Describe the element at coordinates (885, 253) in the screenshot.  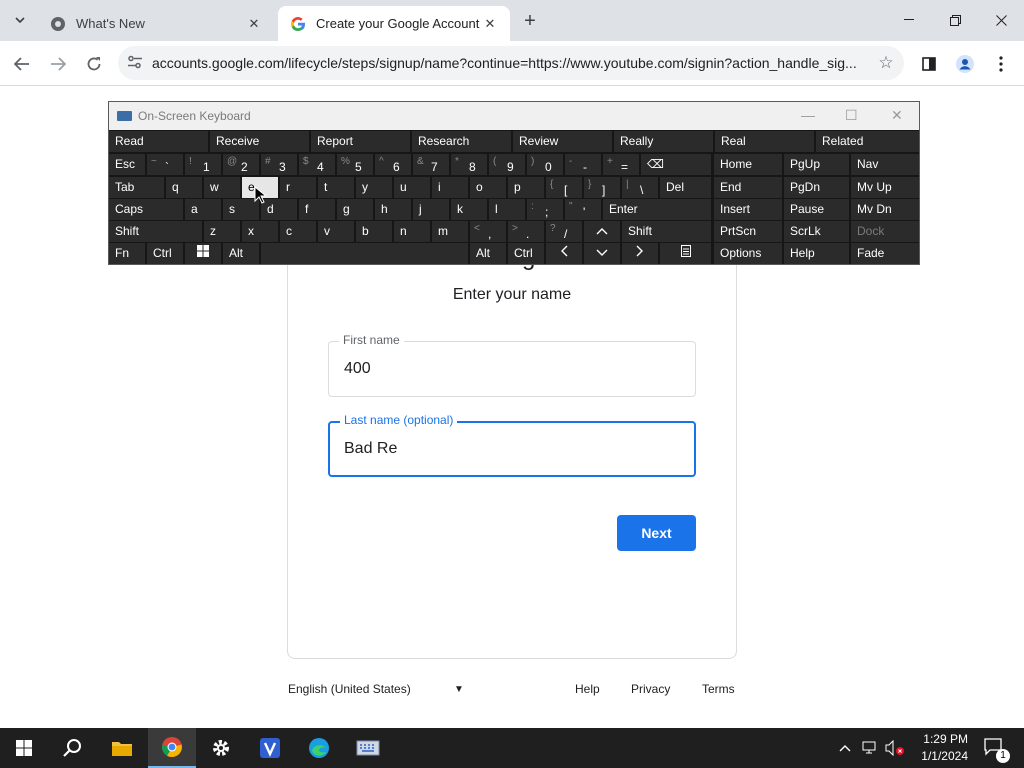
I see `fade-key: Fade` at that location.